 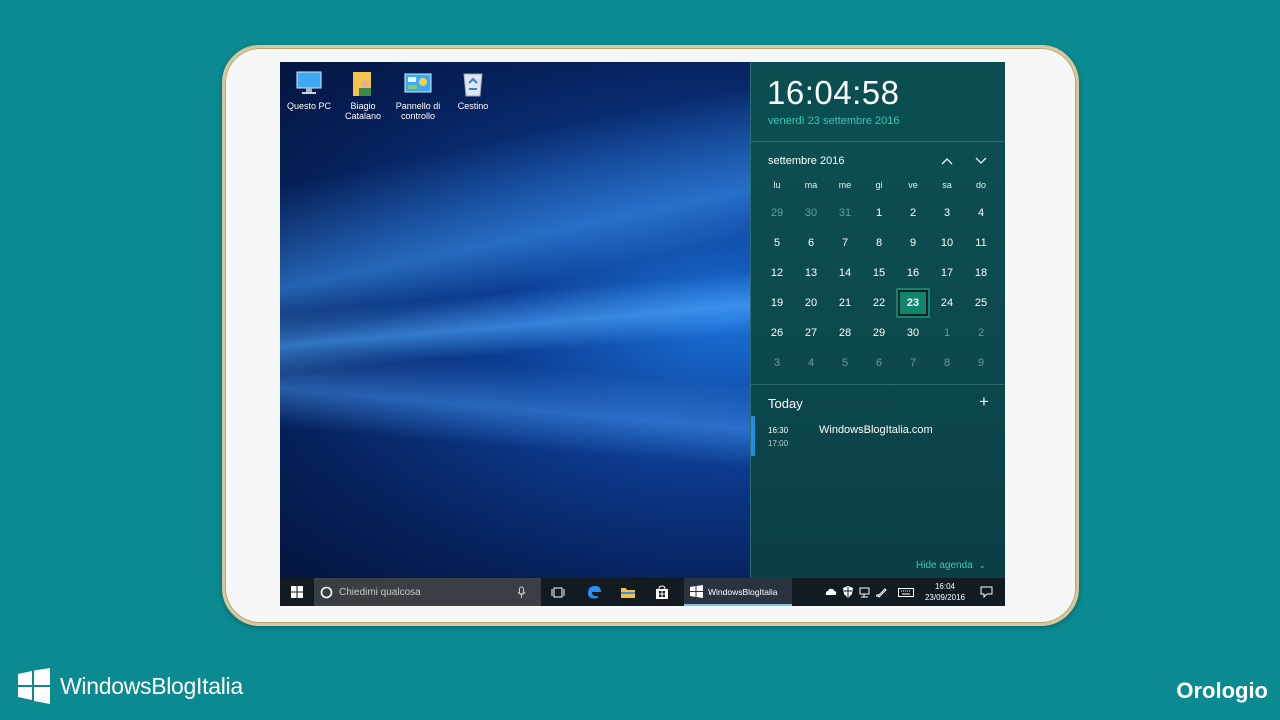 What do you see at coordinates (811, 303) in the screenshot?
I see `calendar-day: 20` at bounding box center [811, 303].